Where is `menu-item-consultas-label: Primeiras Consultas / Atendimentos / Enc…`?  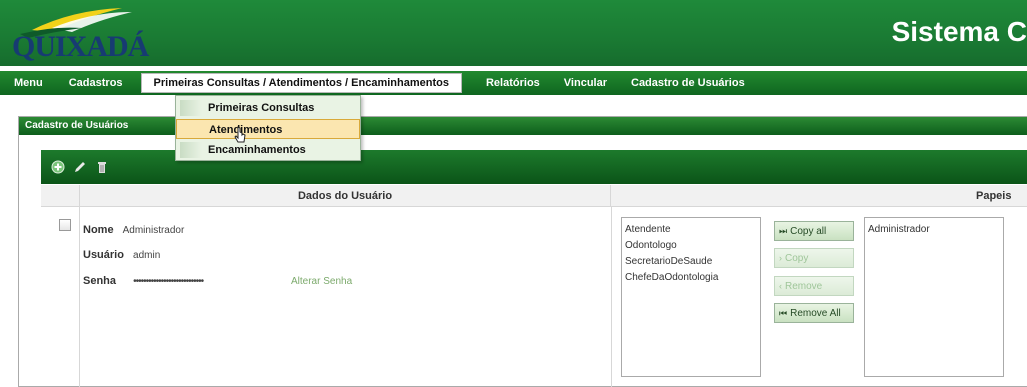
menu-item-consultas-label: Primeiras Consultas / Atendimentos / Enc… is located at coordinates (301, 83).